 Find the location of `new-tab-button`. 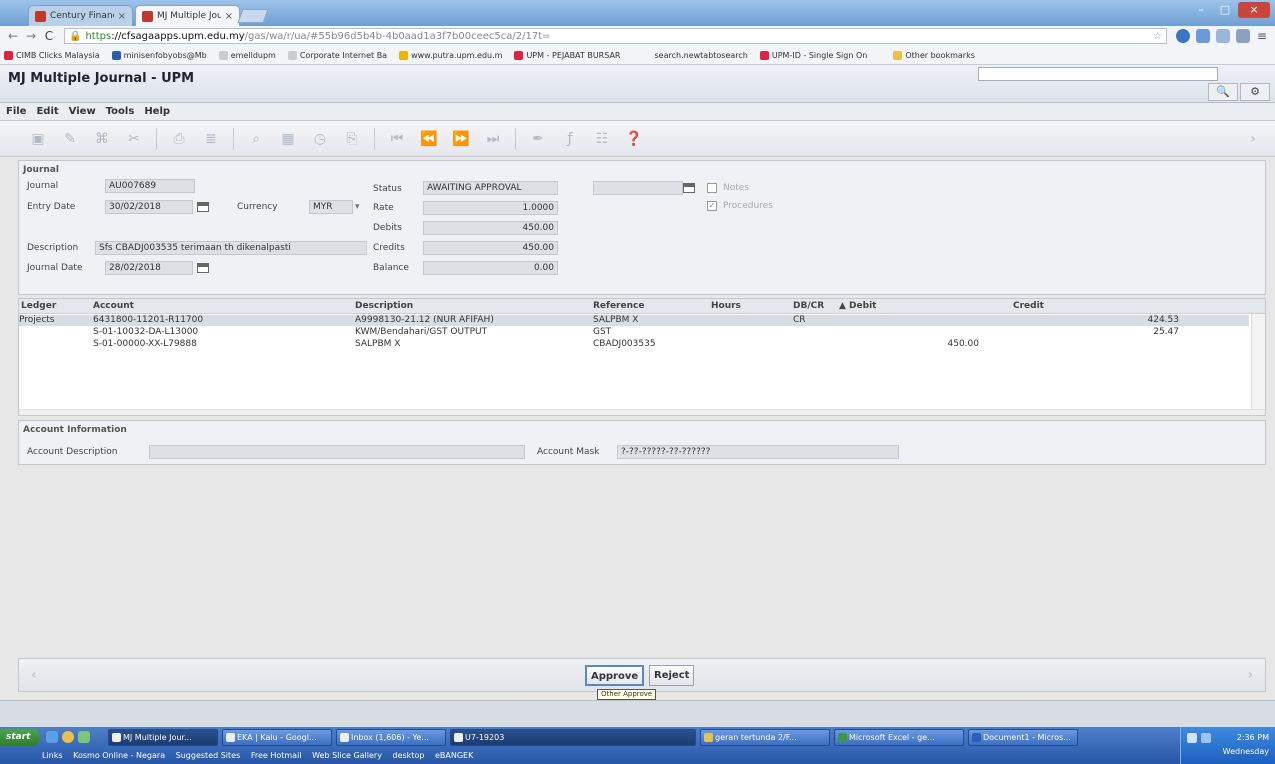

new-tab-button is located at coordinates (253, 16).